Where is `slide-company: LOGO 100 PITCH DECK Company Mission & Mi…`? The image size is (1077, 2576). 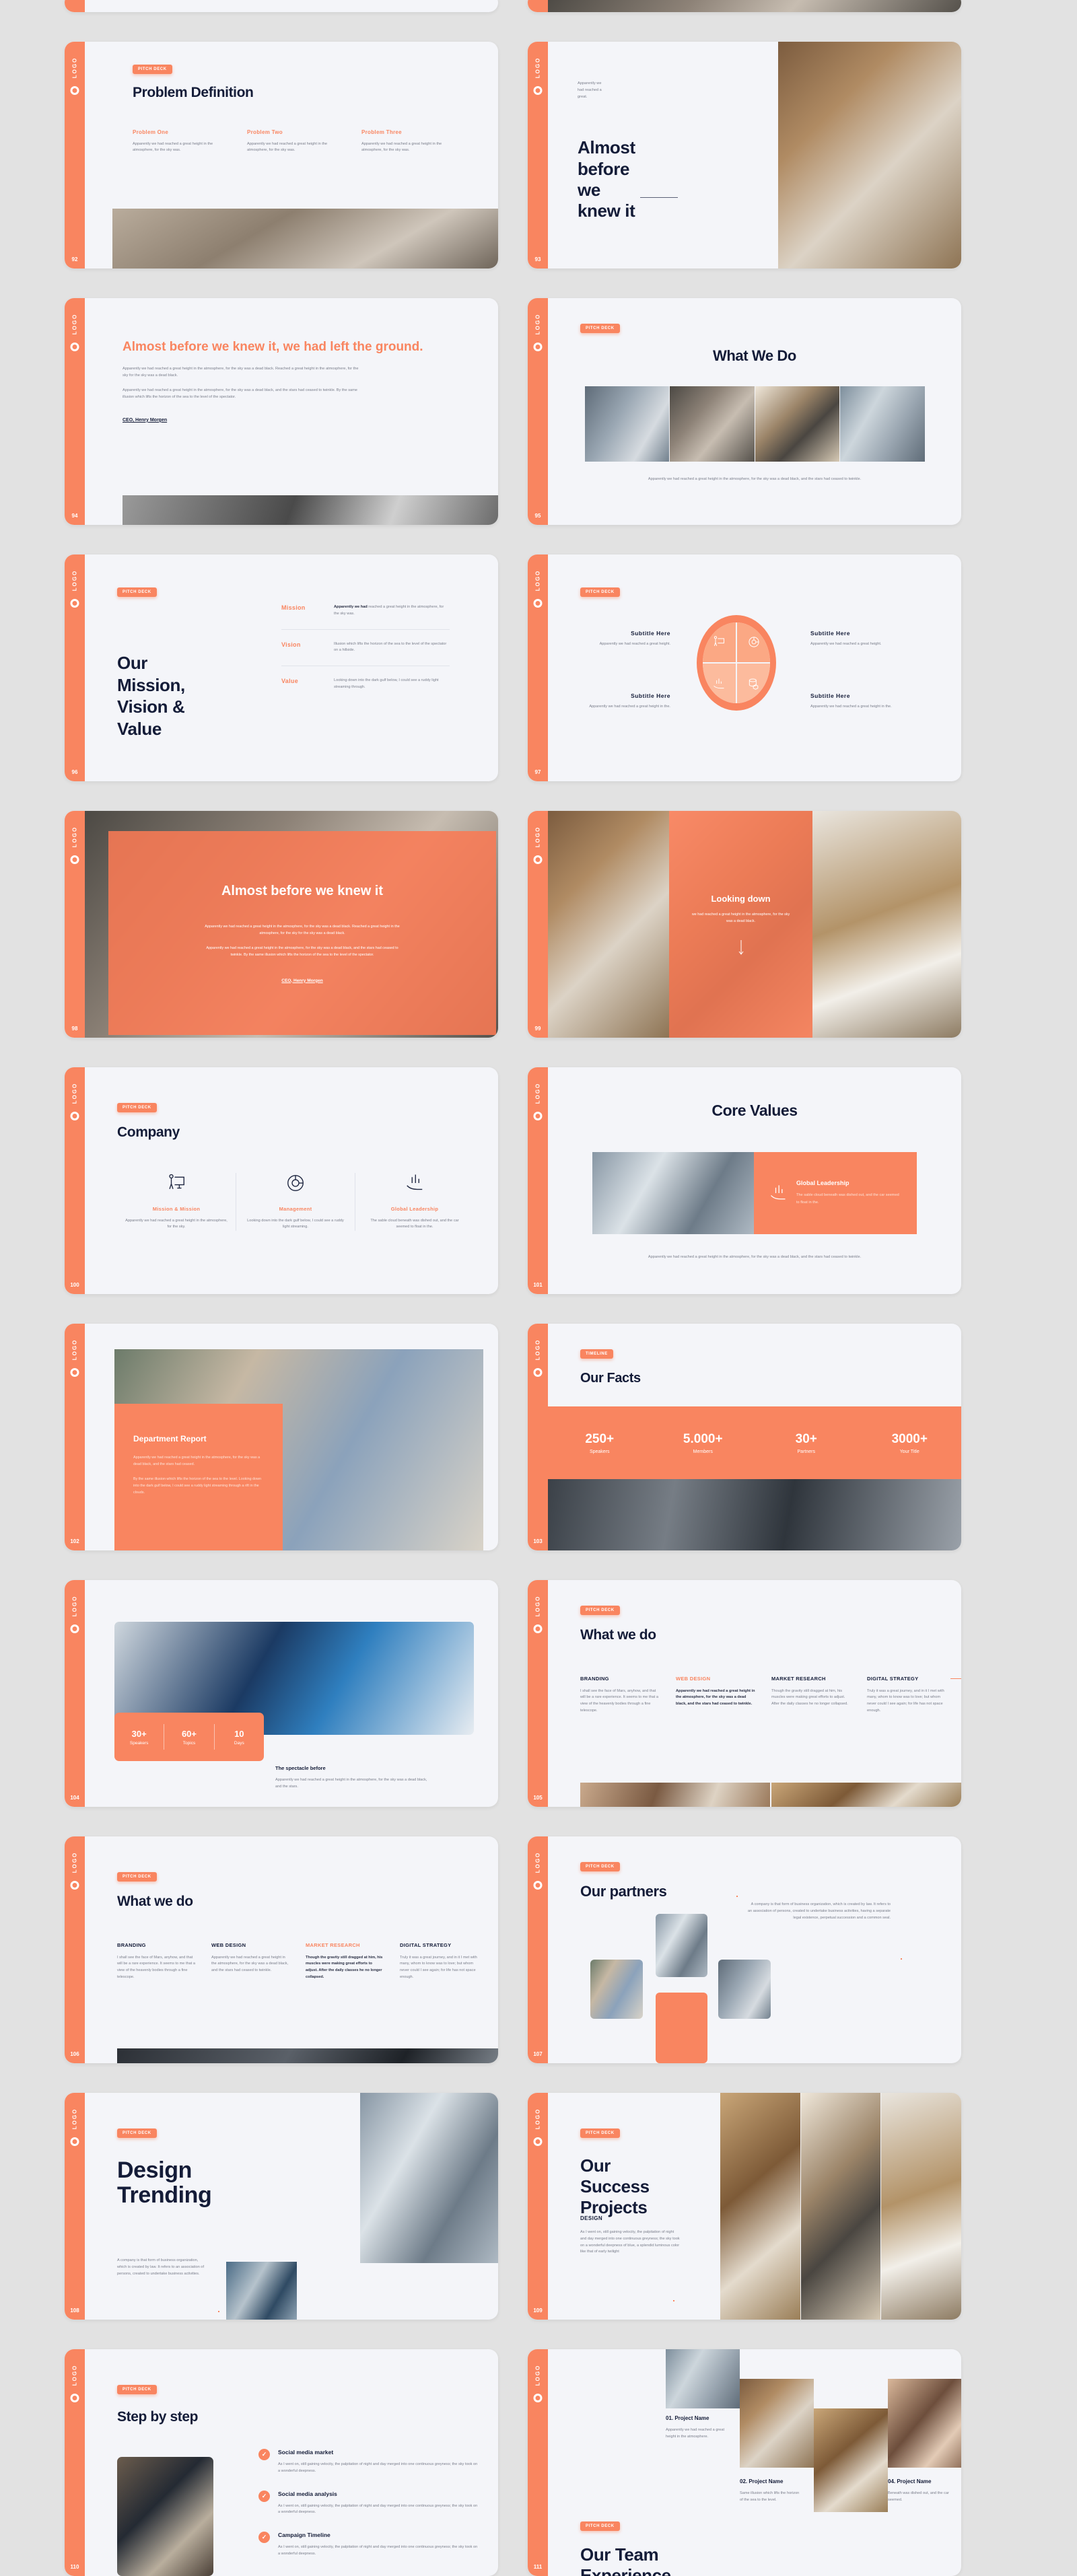 slide-company: LOGO 100 PITCH DECK Company Mission & Mi… is located at coordinates (281, 1180).